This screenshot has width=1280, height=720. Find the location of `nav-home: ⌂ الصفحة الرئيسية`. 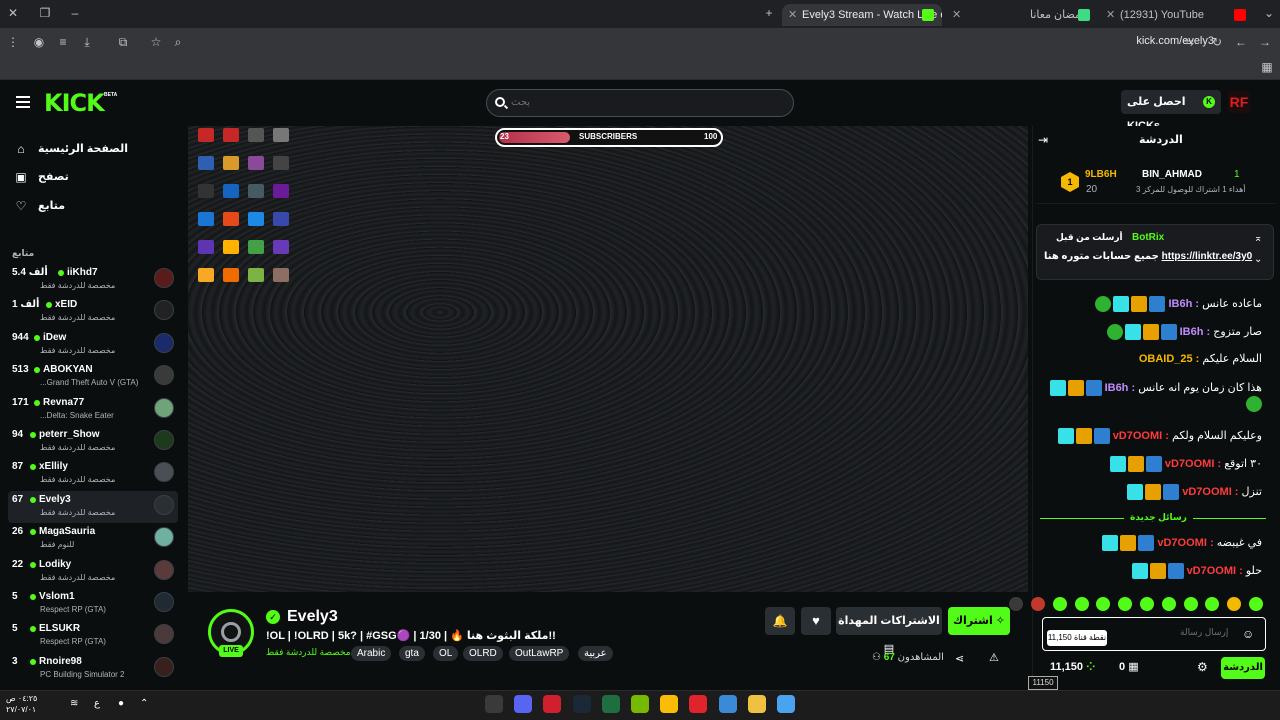

nav-home: ⌂ الصفحة الرئيسية is located at coordinates (99, 149).